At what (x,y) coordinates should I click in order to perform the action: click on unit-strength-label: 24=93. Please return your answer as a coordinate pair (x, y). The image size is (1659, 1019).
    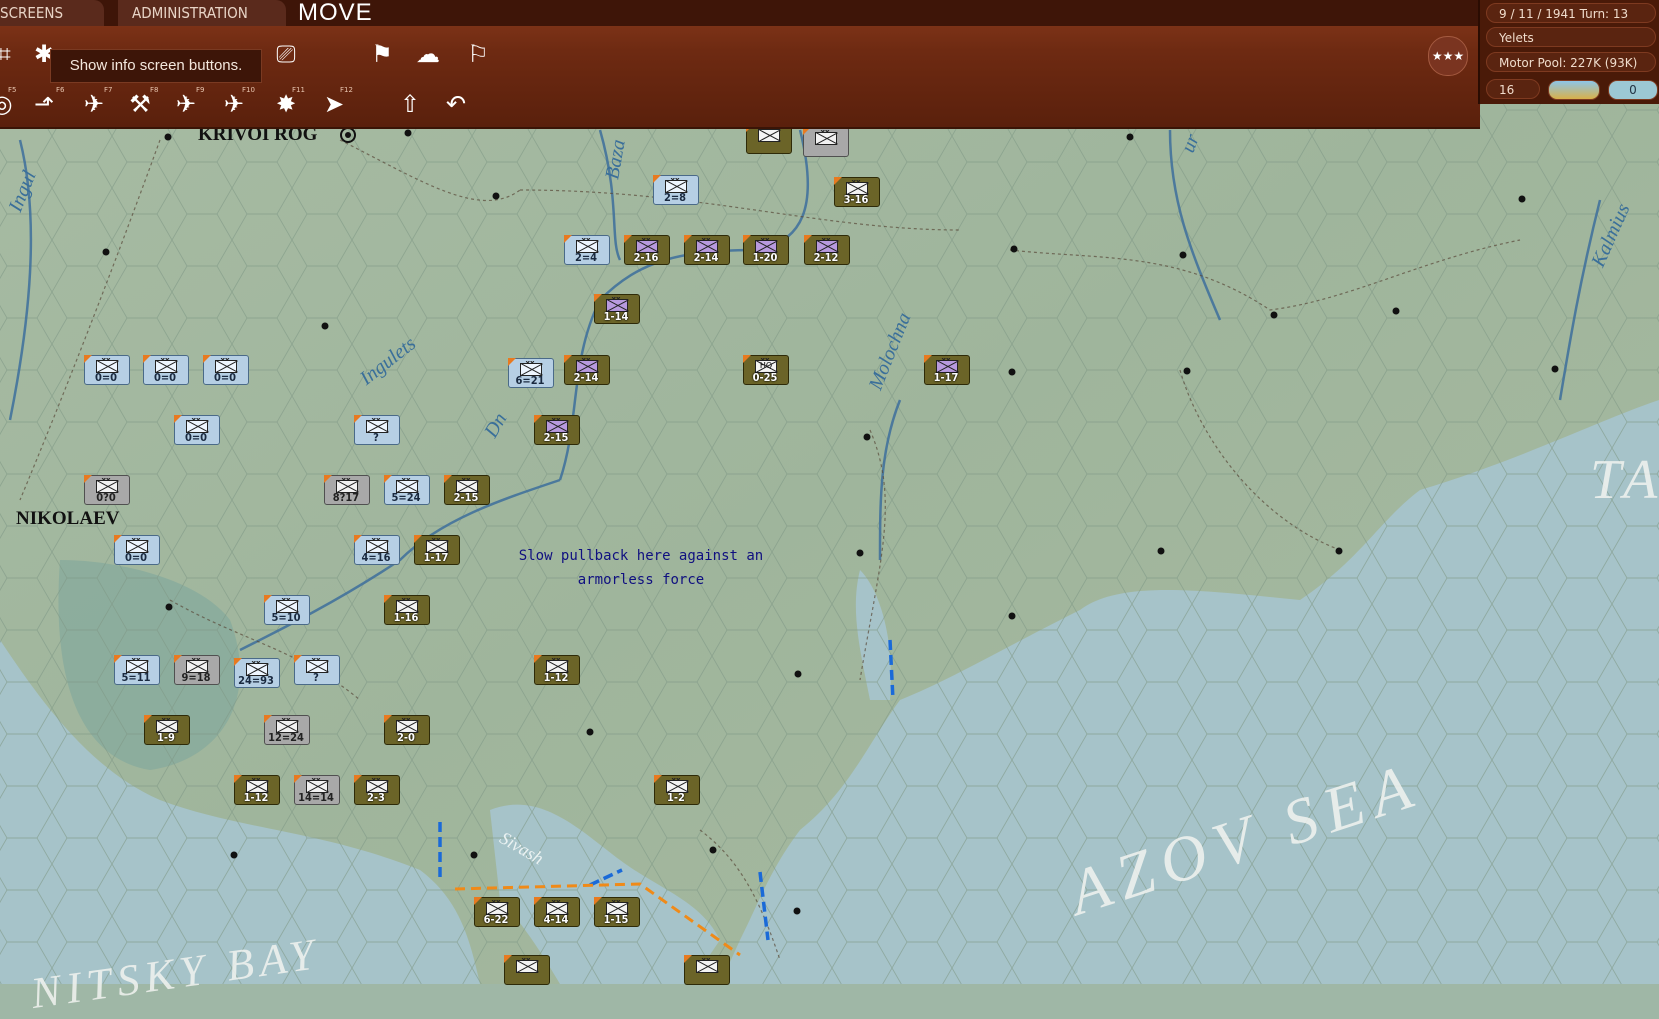
    Looking at the image, I should click on (256, 680).